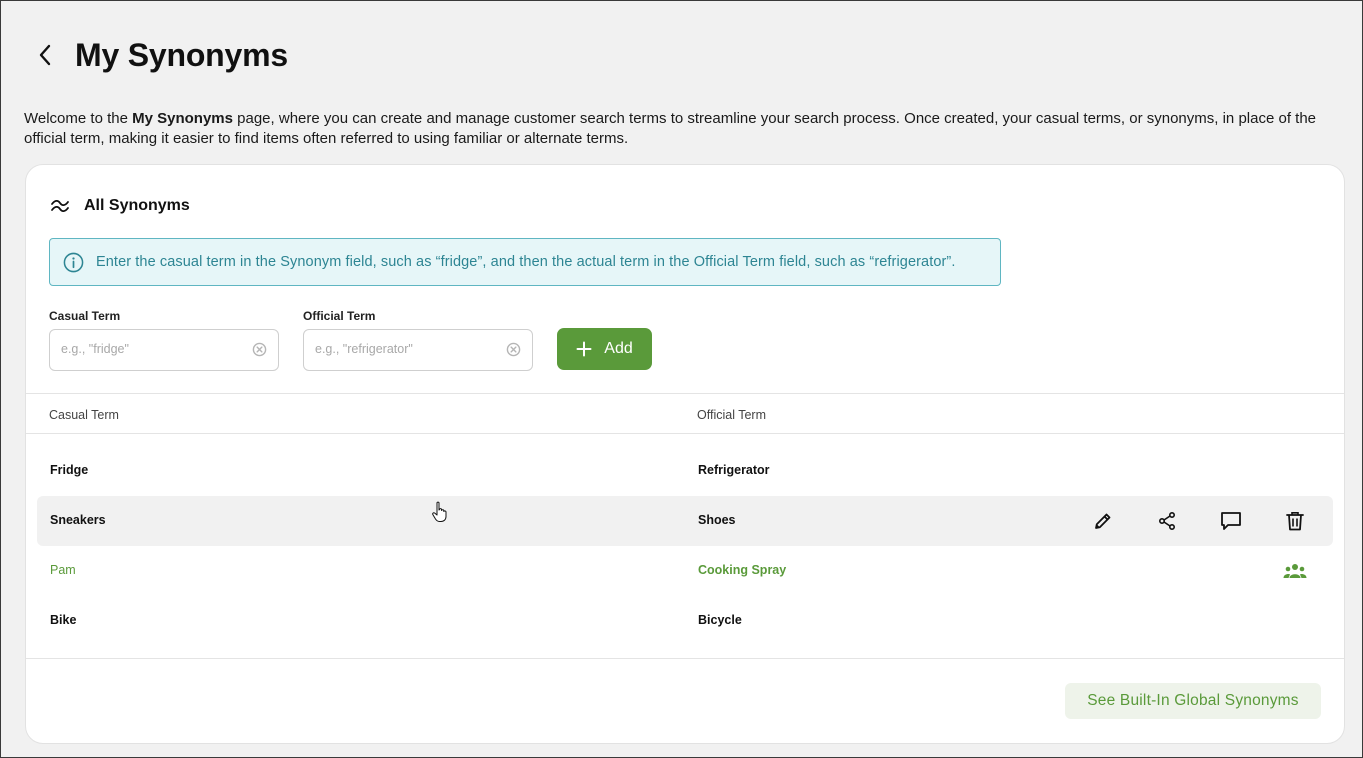 This screenshot has width=1363, height=758. Describe the element at coordinates (60, 206) in the screenshot. I see `approx-icon` at that location.